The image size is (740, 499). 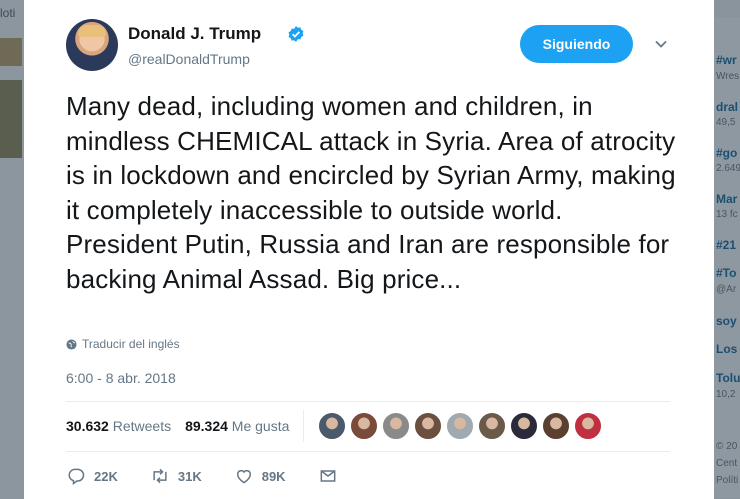 I want to click on reply-count: 22K, so click(x=106, y=476).